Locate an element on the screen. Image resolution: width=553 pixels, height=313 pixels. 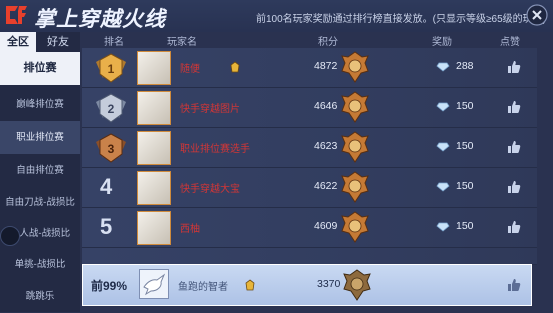
svg-text: 3 is located at coordinates (111, 149).